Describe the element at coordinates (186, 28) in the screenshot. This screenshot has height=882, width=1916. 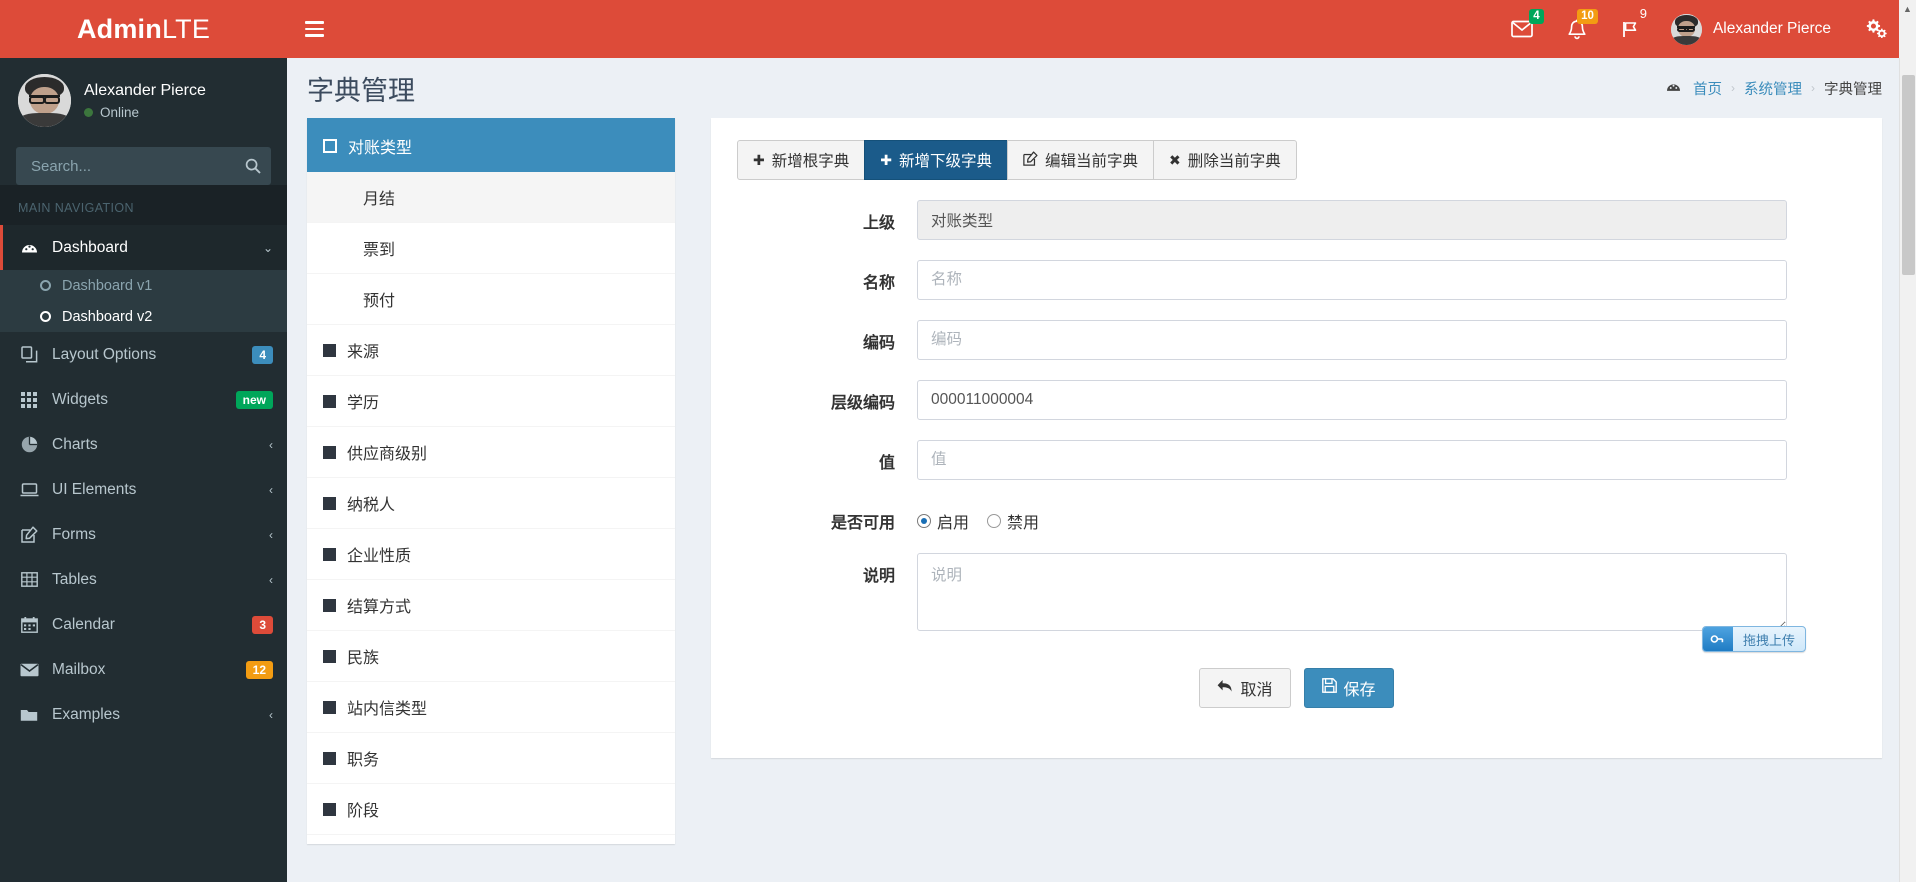
I see `logo-normal-text: LTE` at that location.